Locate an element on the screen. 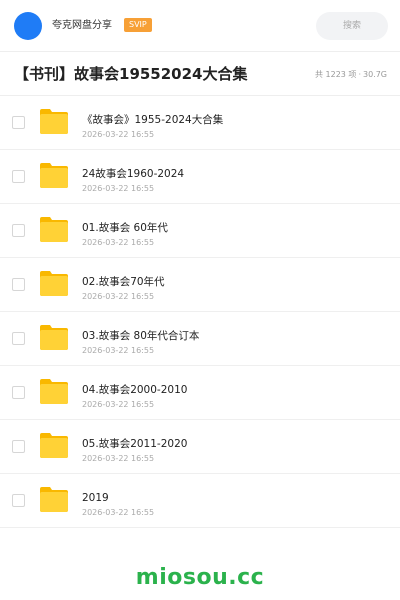 This screenshot has height=600, width=400. svip-badge: SVIP is located at coordinates (138, 25).